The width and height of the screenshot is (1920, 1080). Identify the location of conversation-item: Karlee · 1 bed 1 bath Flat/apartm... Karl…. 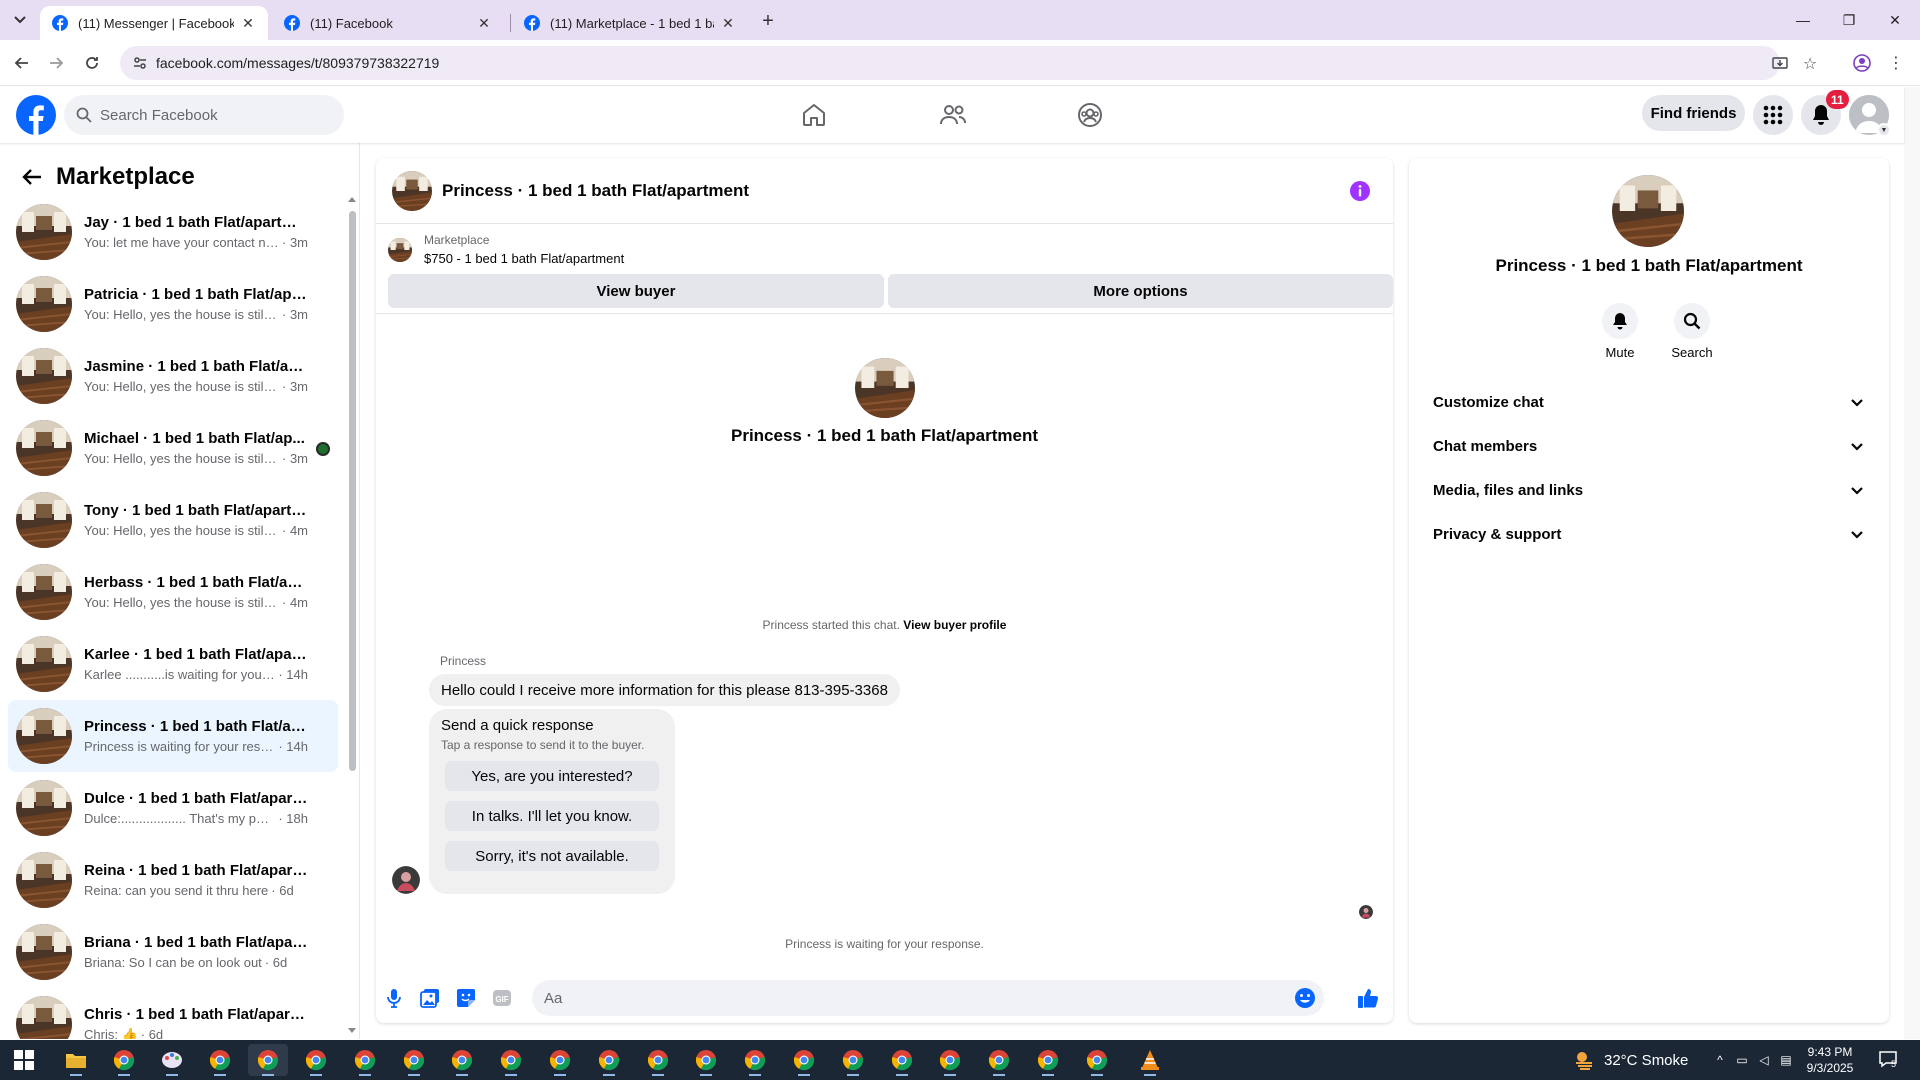
(173, 664).